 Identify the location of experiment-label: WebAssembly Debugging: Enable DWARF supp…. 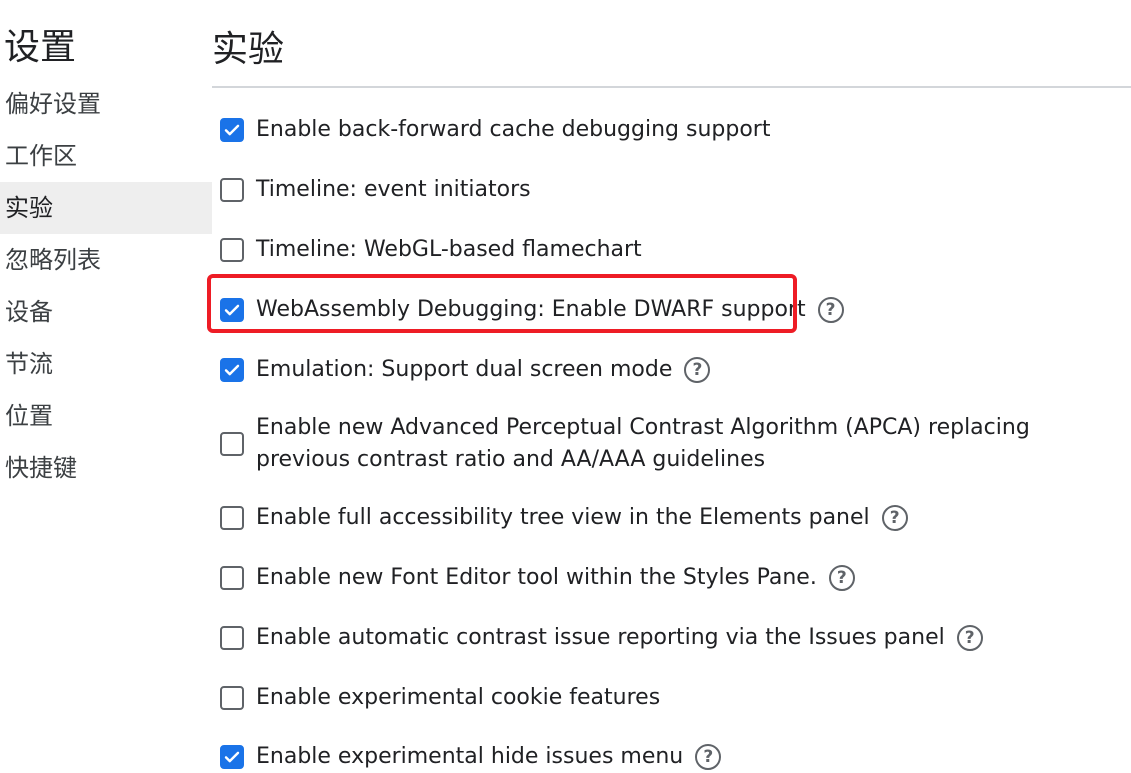
(531, 309).